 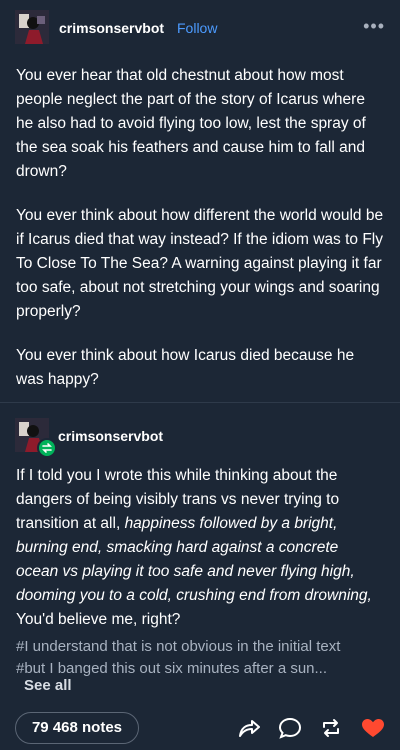 I want to click on follow-button: Follow, so click(x=197, y=28).